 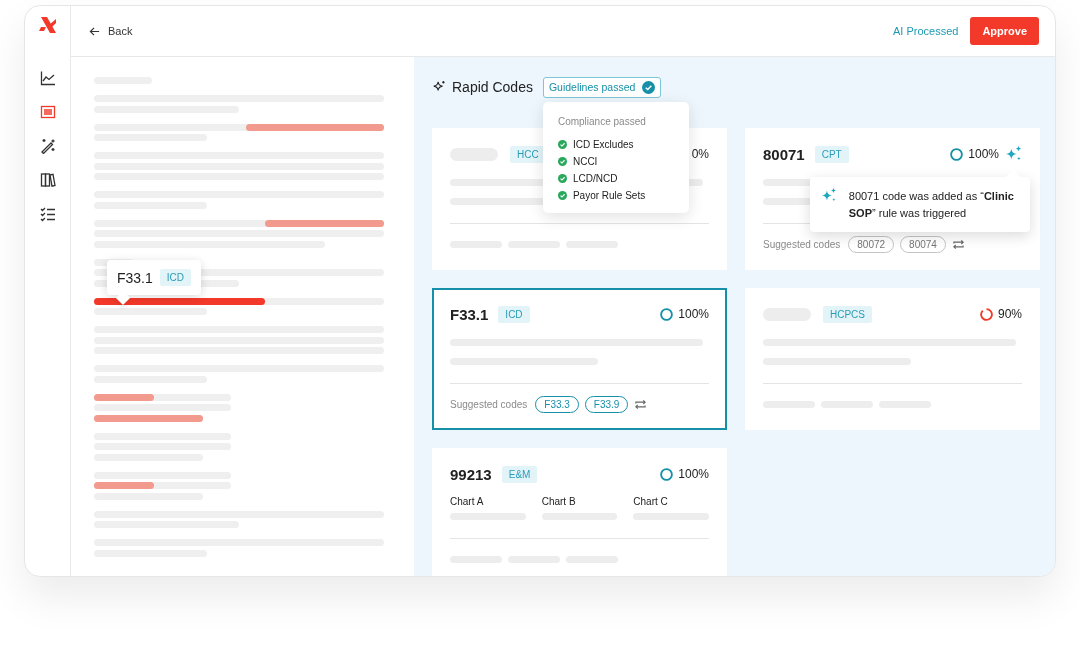 I want to click on compliance-item: LCD/NCD, so click(x=595, y=178).